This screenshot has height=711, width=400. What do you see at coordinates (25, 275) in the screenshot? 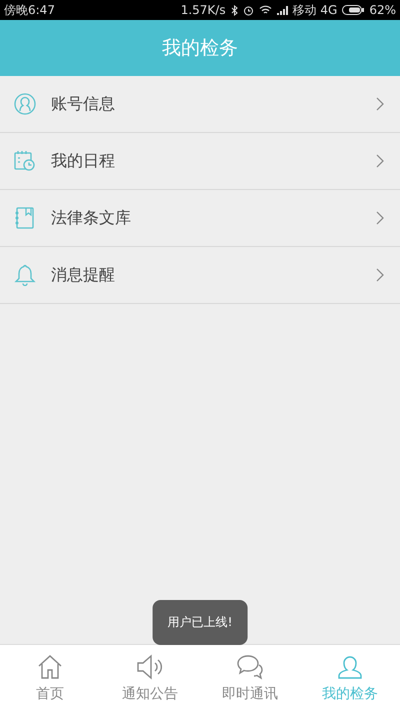
I see `bell-icon` at bounding box center [25, 275].